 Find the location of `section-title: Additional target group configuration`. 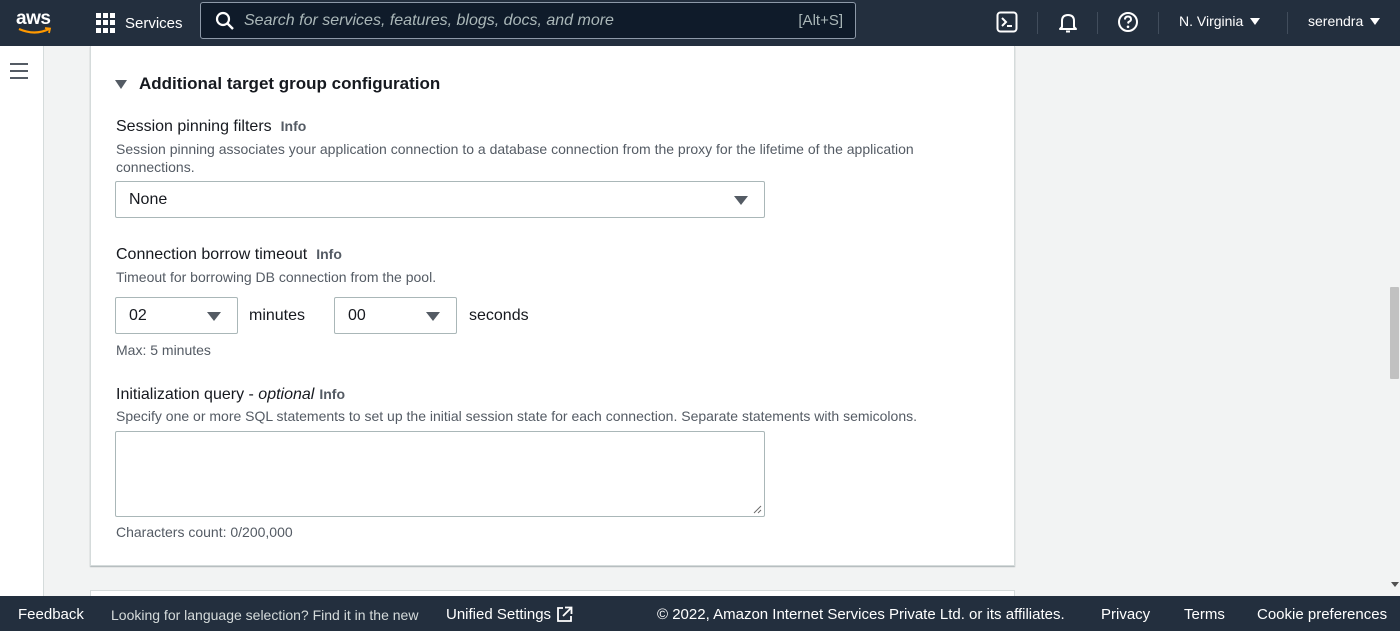

section-title: Additional target group configuration is located at coordinates (290, 83).